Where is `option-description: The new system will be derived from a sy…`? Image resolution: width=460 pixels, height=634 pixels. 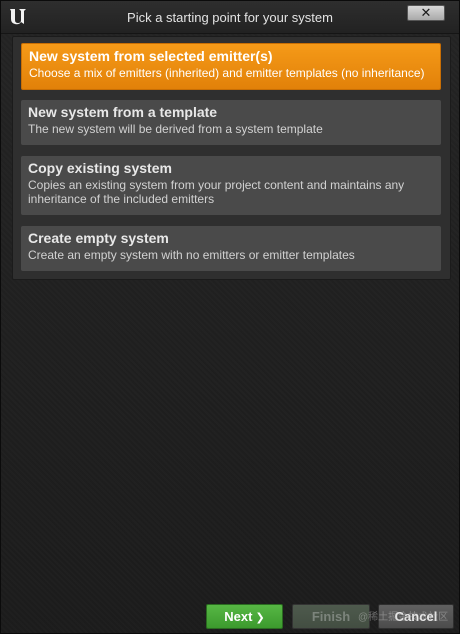 option-description: The new system will be derived from a sy… is located at coordinates (175, 129).